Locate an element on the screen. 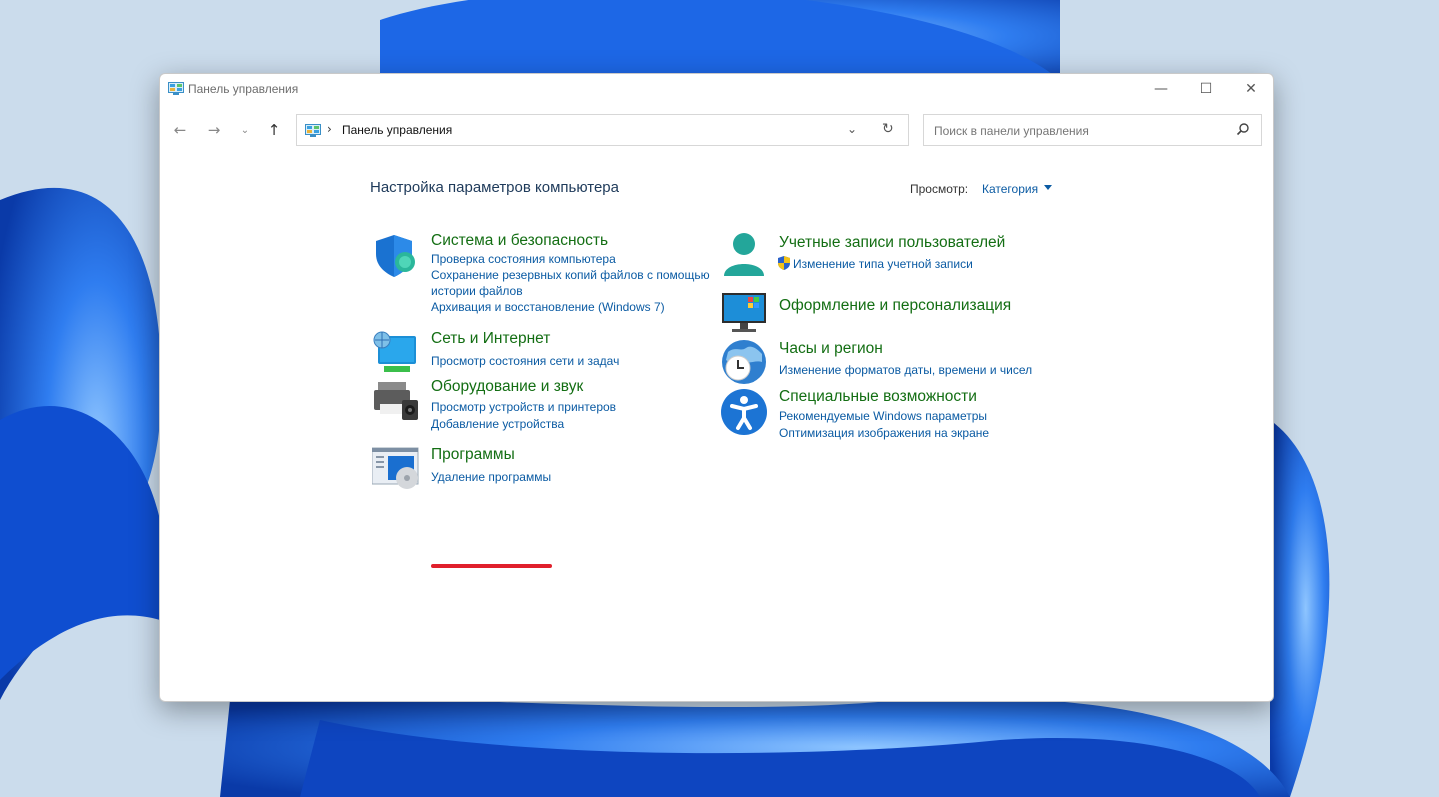 This screenshot has height=797, width=1439. view-by-label: Просмотр: is located at coordinates (939, 189).